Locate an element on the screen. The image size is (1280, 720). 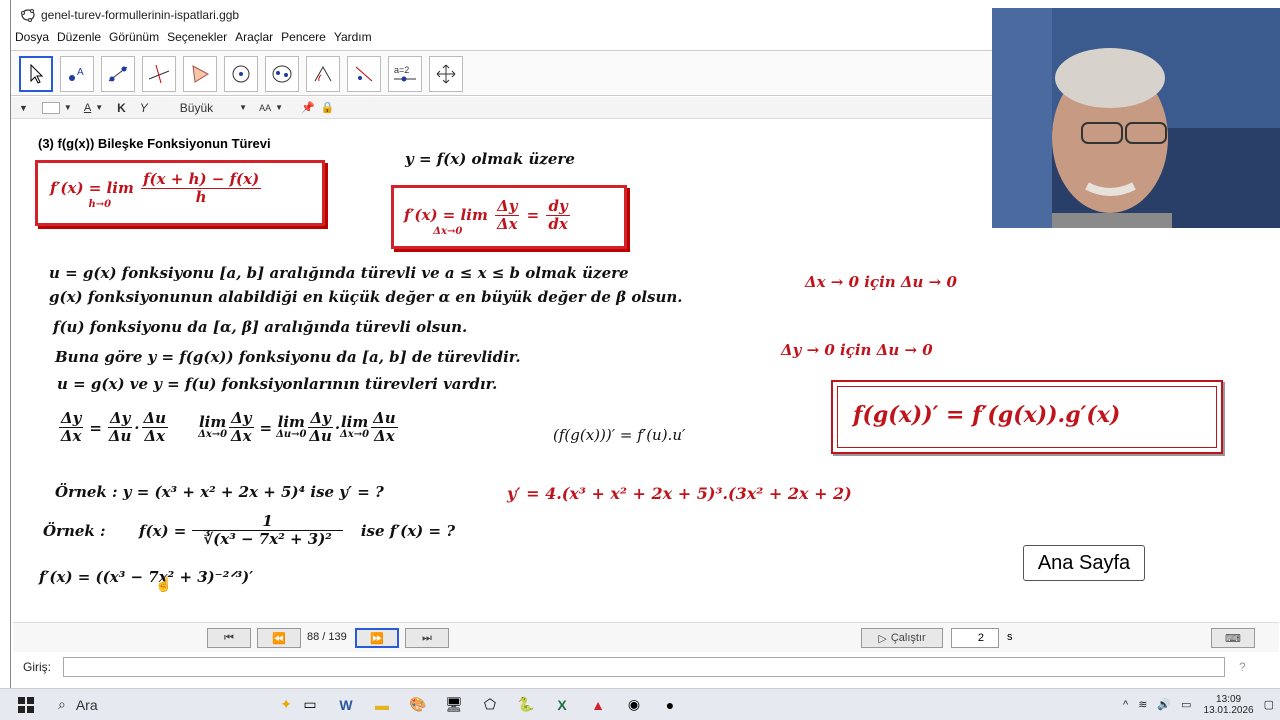
step-input: 2 is located at coordinates (975, 638).